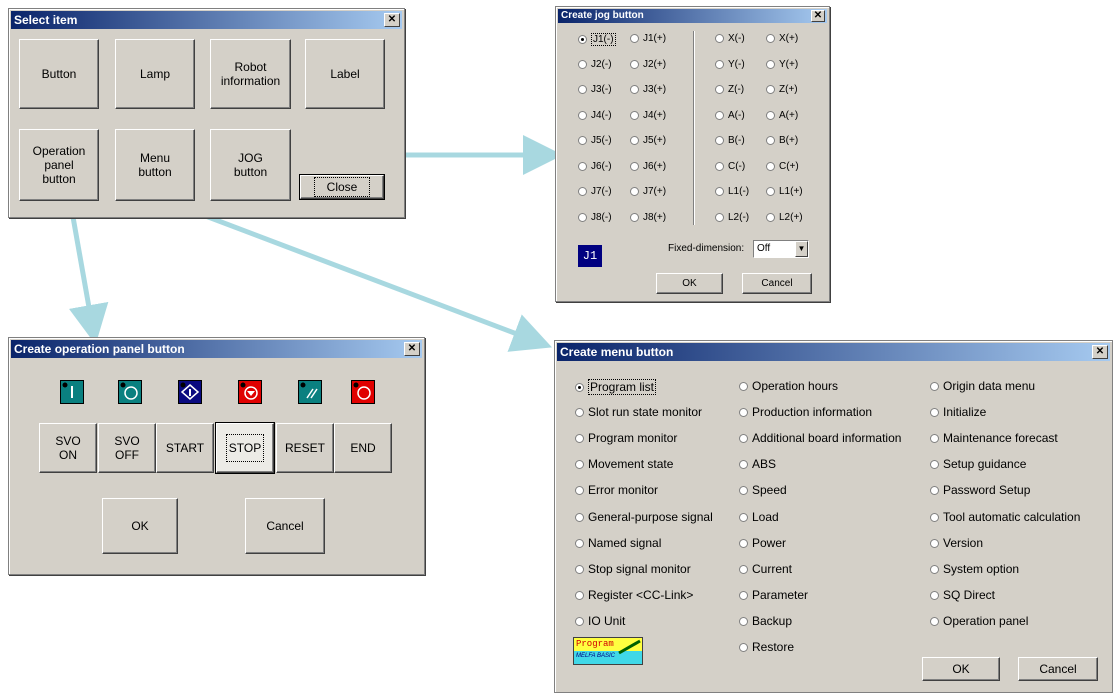 The width and height of the screenshot is (1113, 693). I want to click on menu-radio-sq-direct: SQ Direct, so click(962, 595).